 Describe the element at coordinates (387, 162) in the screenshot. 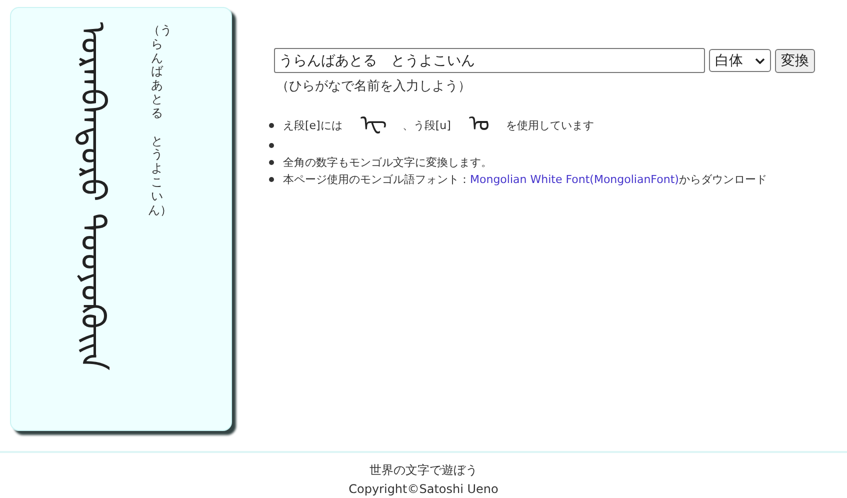

I see `note-text: 全角の数字もモンゴル文字に変換します。` at that location.